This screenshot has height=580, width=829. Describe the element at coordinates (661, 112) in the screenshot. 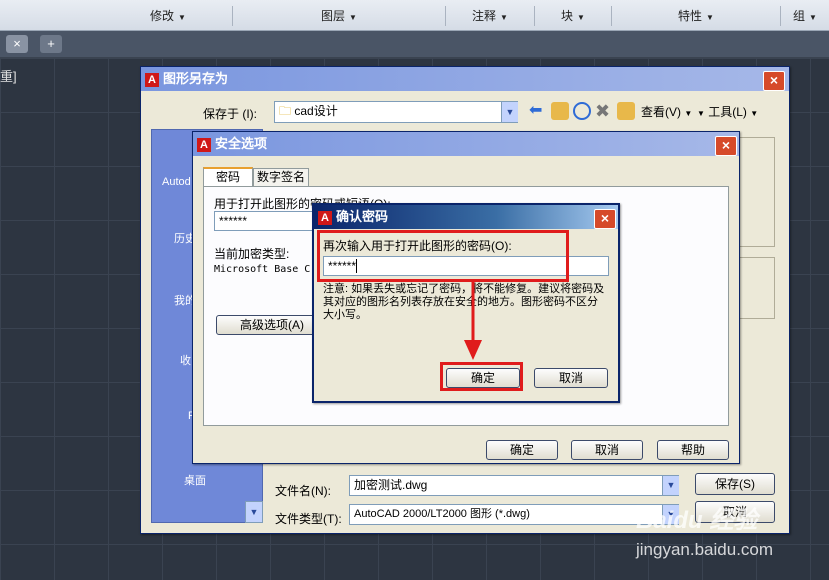

I see `views-label: 查看(V)` at that location.